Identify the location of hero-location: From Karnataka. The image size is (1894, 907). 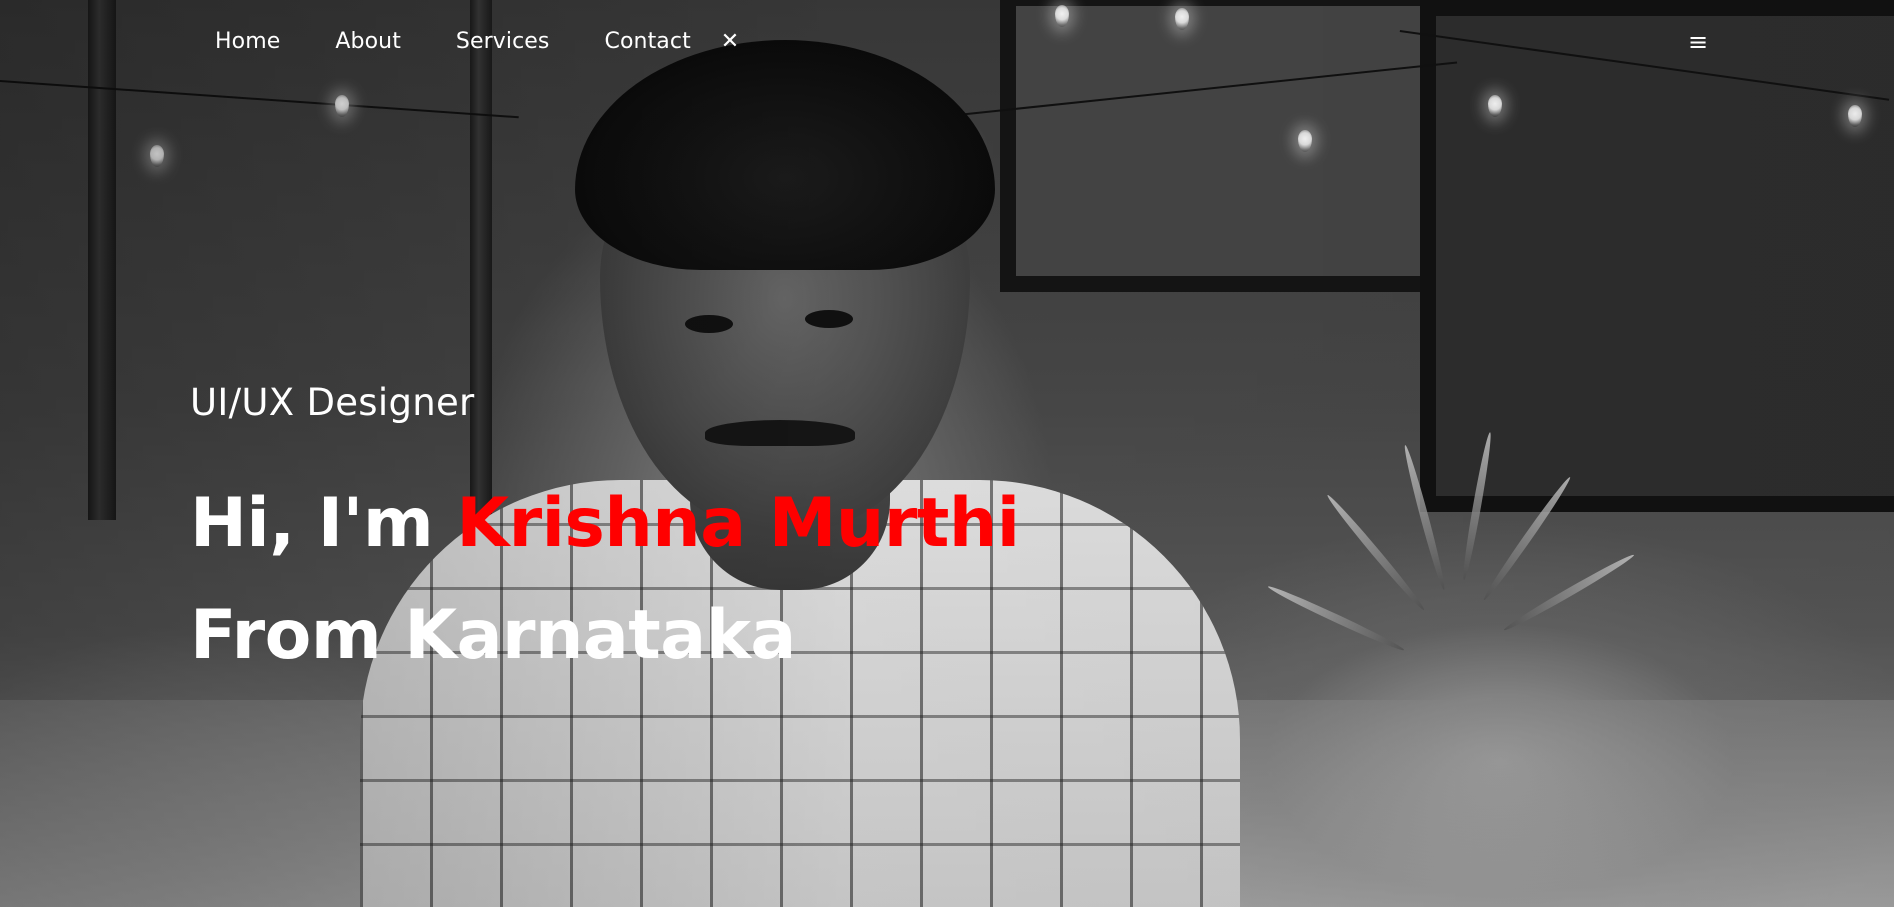
(493, 635).